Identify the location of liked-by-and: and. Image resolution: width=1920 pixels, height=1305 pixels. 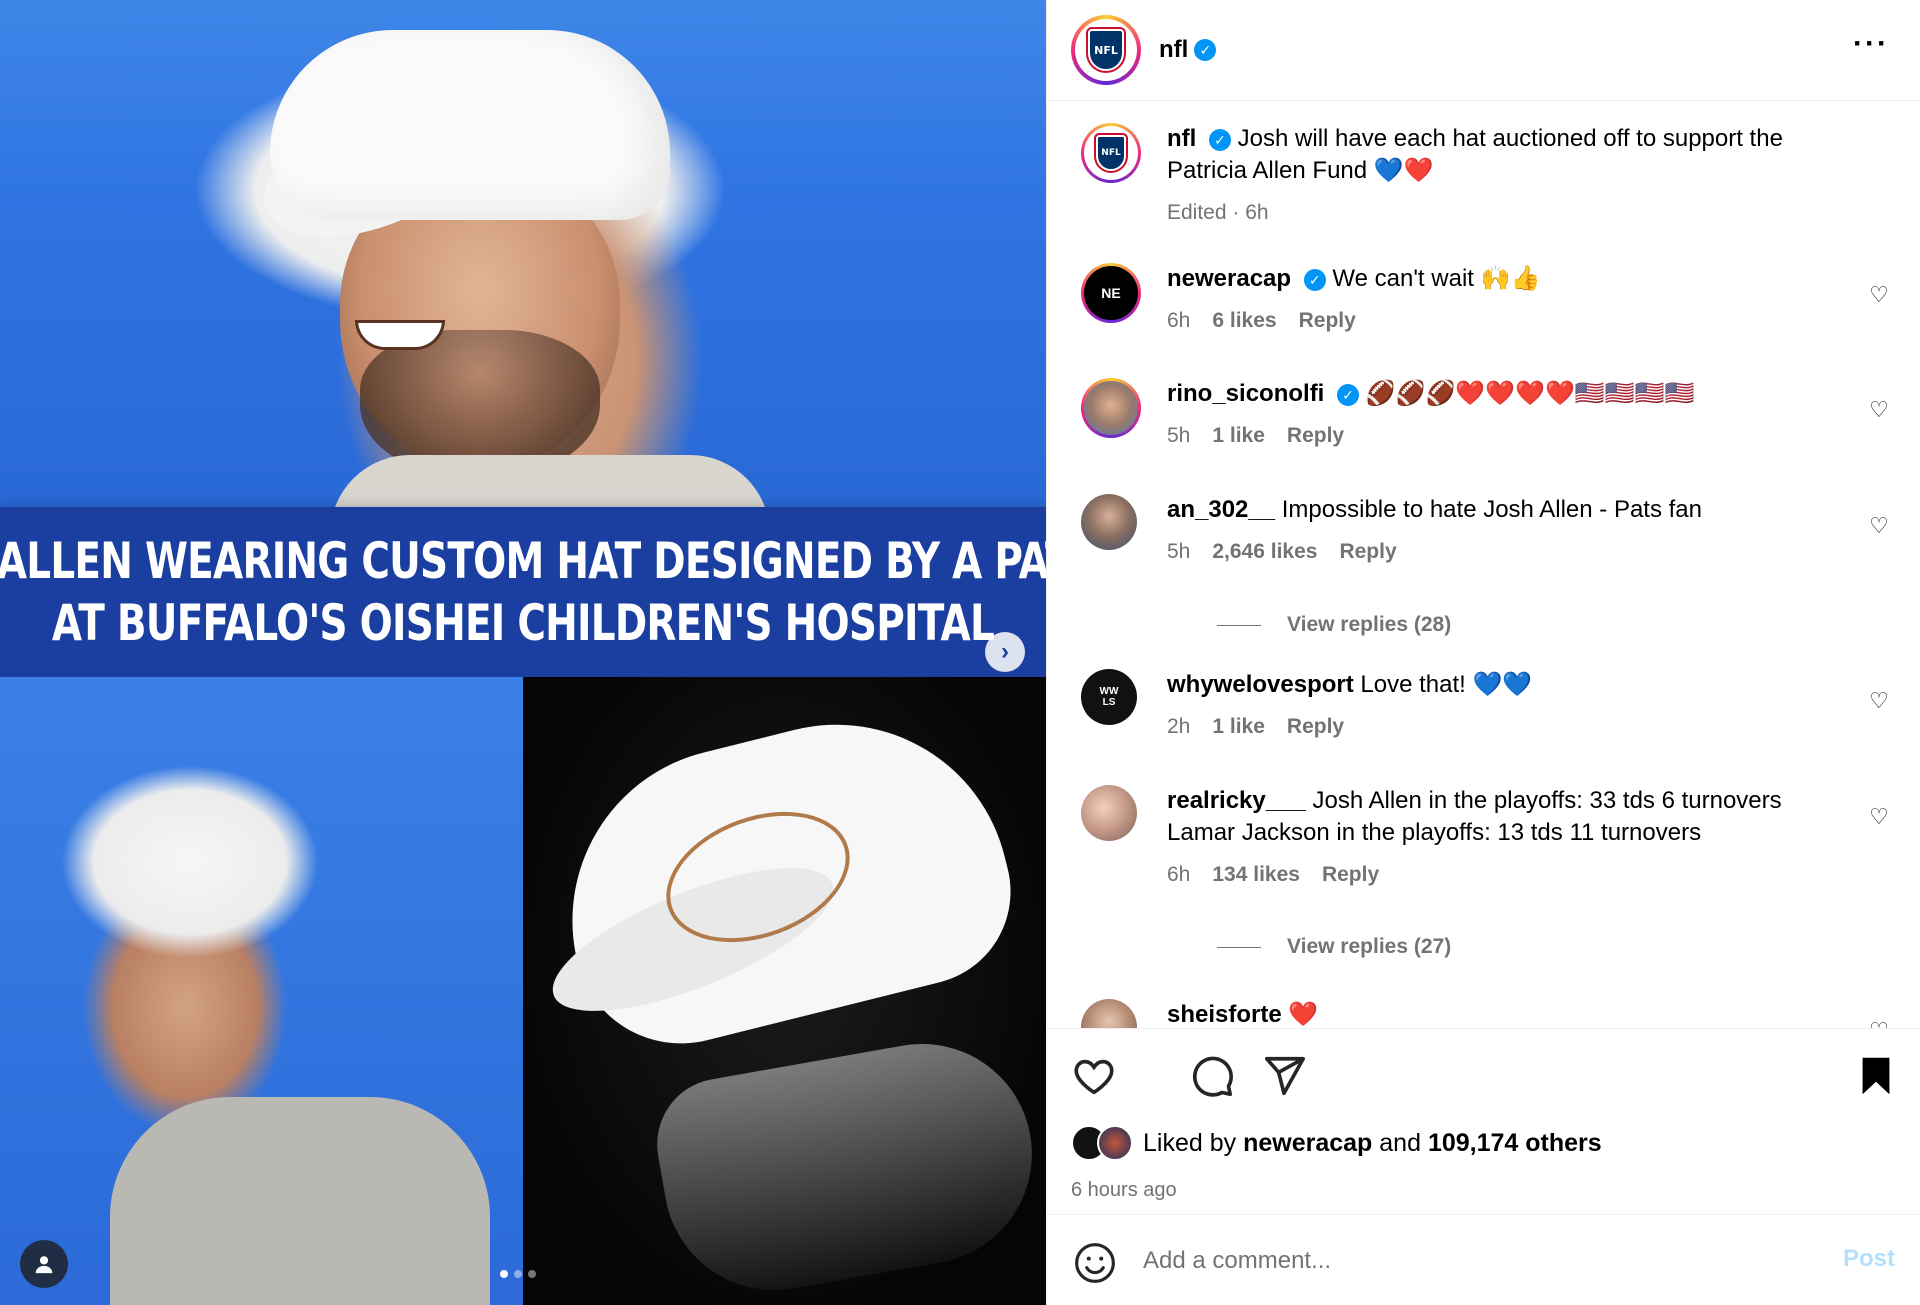
(1400, 1142).